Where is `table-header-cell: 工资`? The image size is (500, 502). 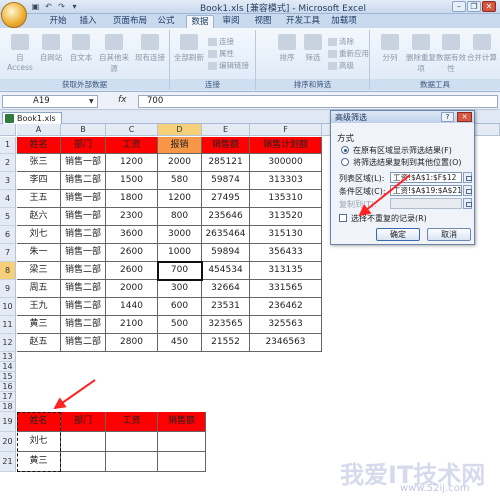 table-header-cell: 工资 is located at coordinates (132, 145).